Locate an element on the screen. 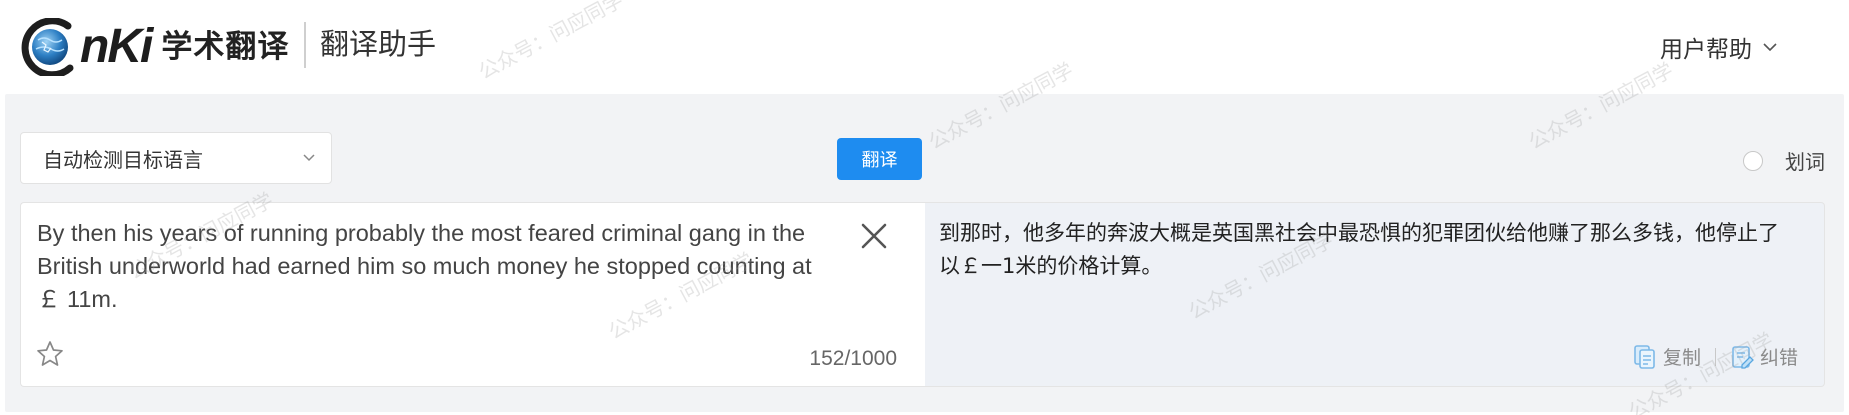  cnki-logo: nKi 学术翻译 is located at coordinates (154, 47).